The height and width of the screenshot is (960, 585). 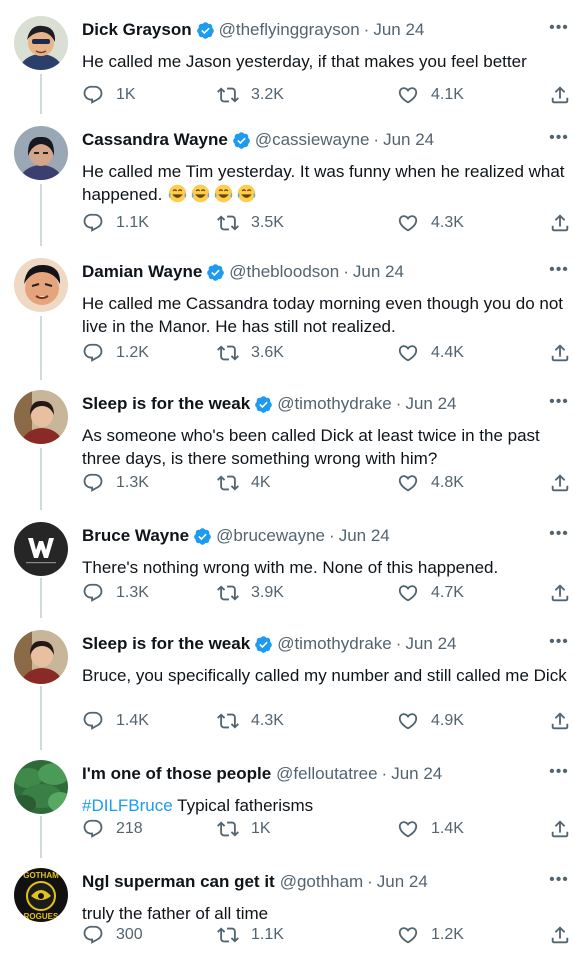 What do you see at coordinates (326, 774) in the screenshot?
I see `handle: @felloutatree` at bounding box center [326, 774].